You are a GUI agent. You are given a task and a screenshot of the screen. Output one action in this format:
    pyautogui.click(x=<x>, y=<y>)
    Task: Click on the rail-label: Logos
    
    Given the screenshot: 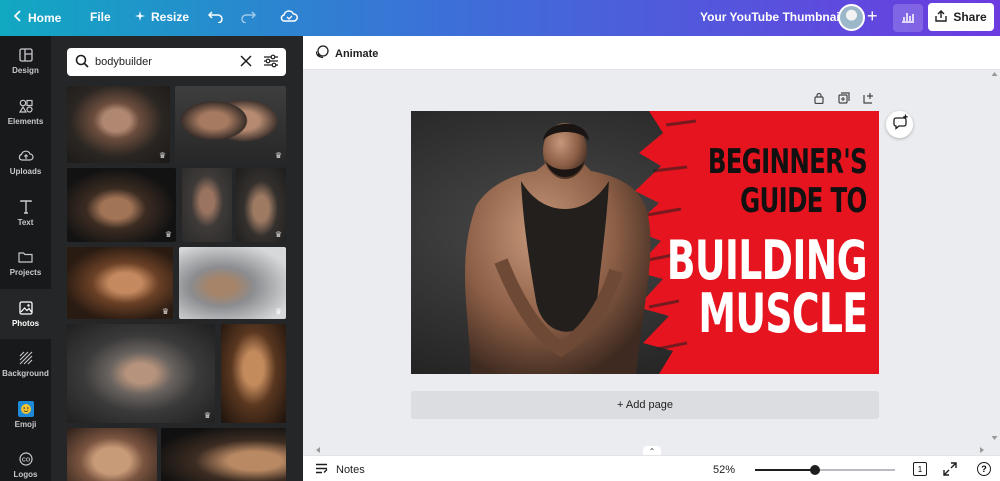 What is the action you would take?
    pyautogui.click(x=25, y=474)
    